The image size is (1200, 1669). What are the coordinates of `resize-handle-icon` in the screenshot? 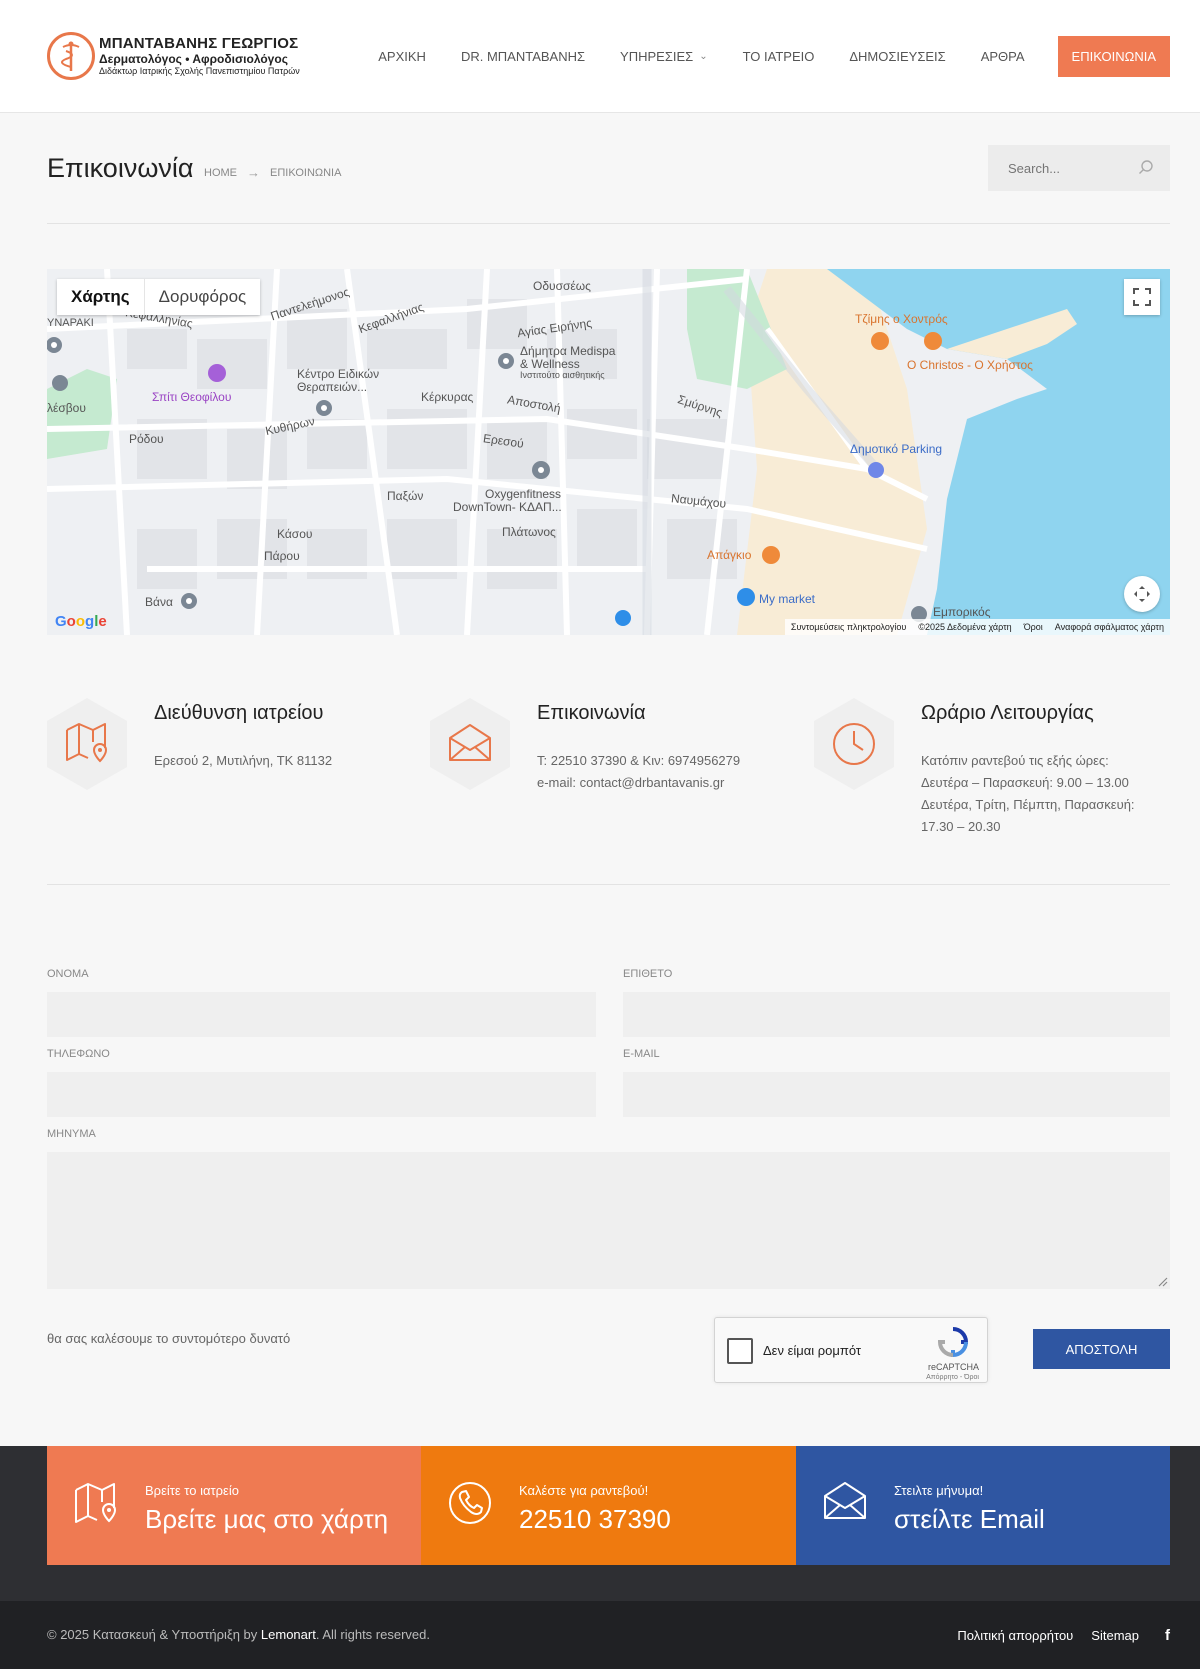 It's located at (1162, 1281).